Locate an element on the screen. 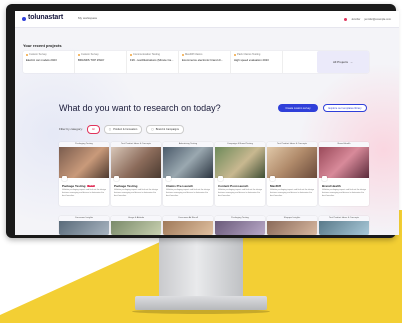 This screenshot has height=323, width=402. page-title: What do you want to research on today? is located at coordinates (140, 108).